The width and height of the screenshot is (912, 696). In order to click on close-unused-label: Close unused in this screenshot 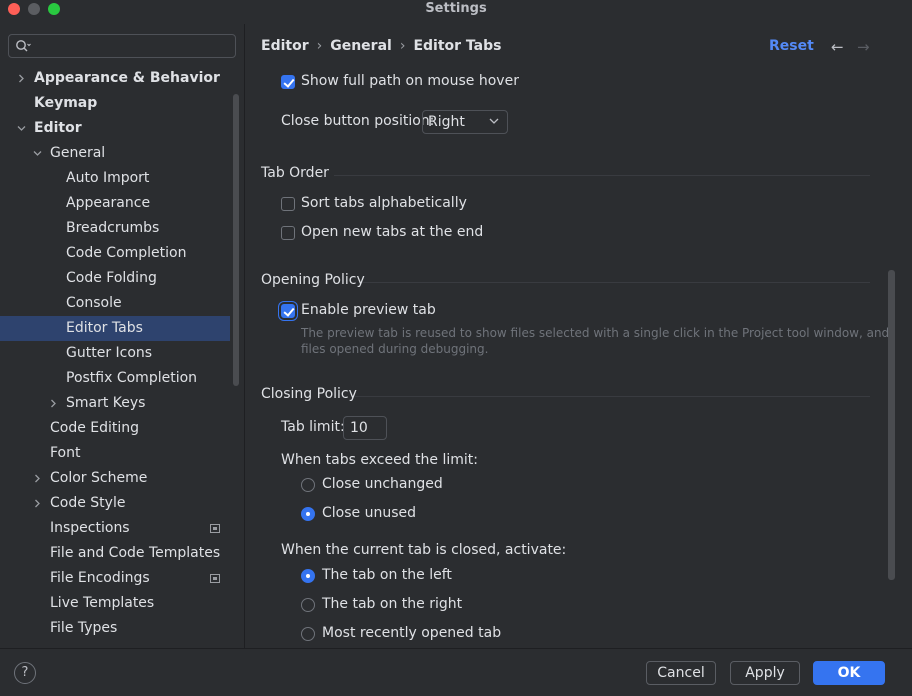, I will do `click(369, 513)`.